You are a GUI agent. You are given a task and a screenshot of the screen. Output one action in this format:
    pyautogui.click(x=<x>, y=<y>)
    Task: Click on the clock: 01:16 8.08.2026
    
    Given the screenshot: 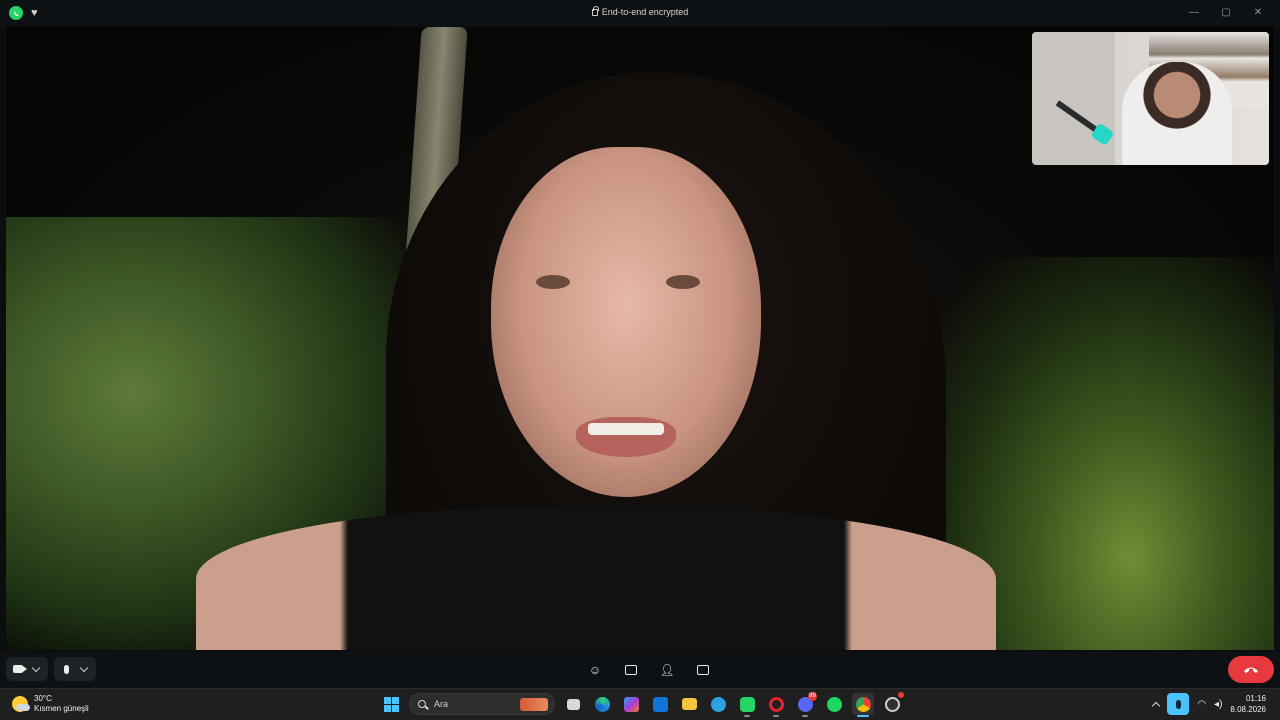 What is the action you would take?
    pyautogui.click(x=1248, y=704)
    